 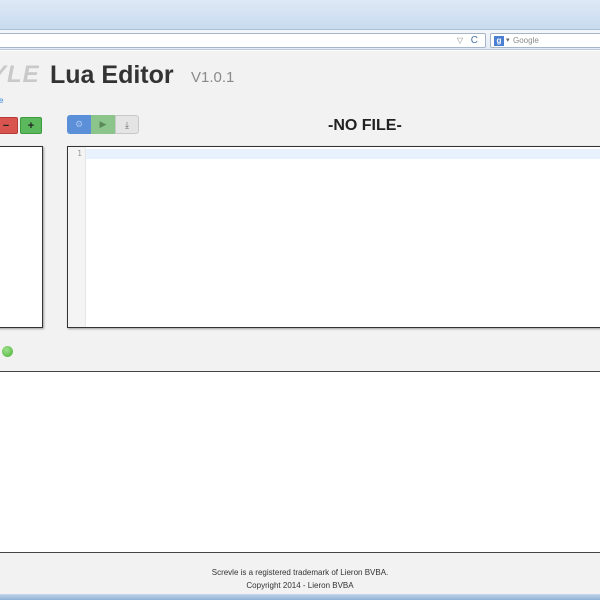 What do you see at coordinates (213, 77) in the screenshot?
I see `app-version: V1.0.1` at bounding box center [213, 77].